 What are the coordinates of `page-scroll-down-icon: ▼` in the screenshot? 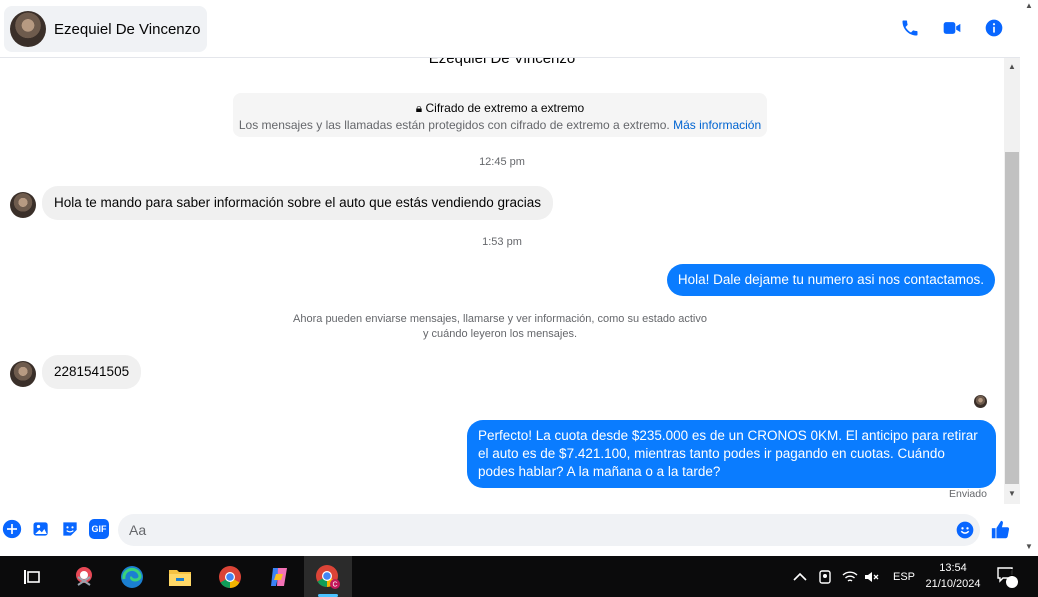 It's located at (1029, 548).